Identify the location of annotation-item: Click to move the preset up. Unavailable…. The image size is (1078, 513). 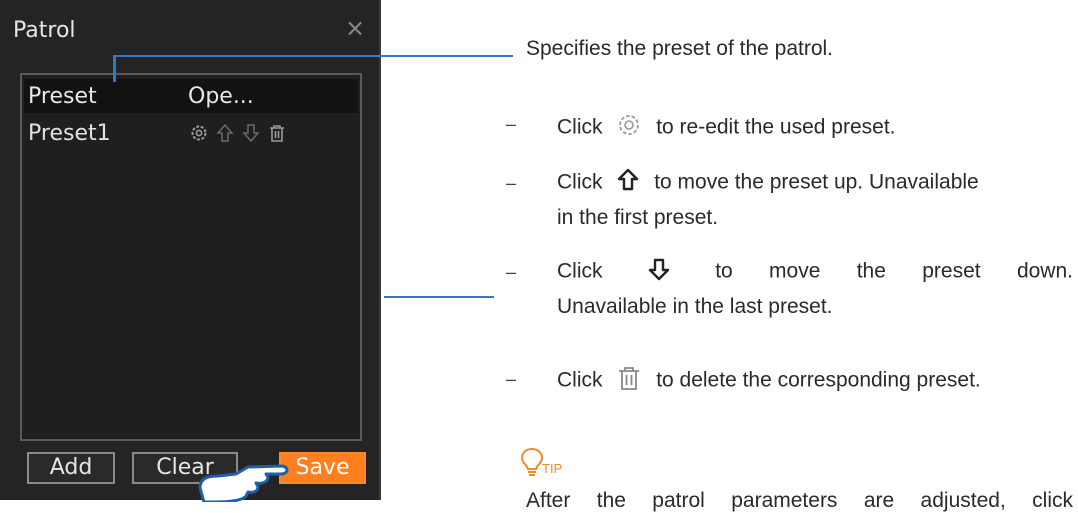
(815, 199).